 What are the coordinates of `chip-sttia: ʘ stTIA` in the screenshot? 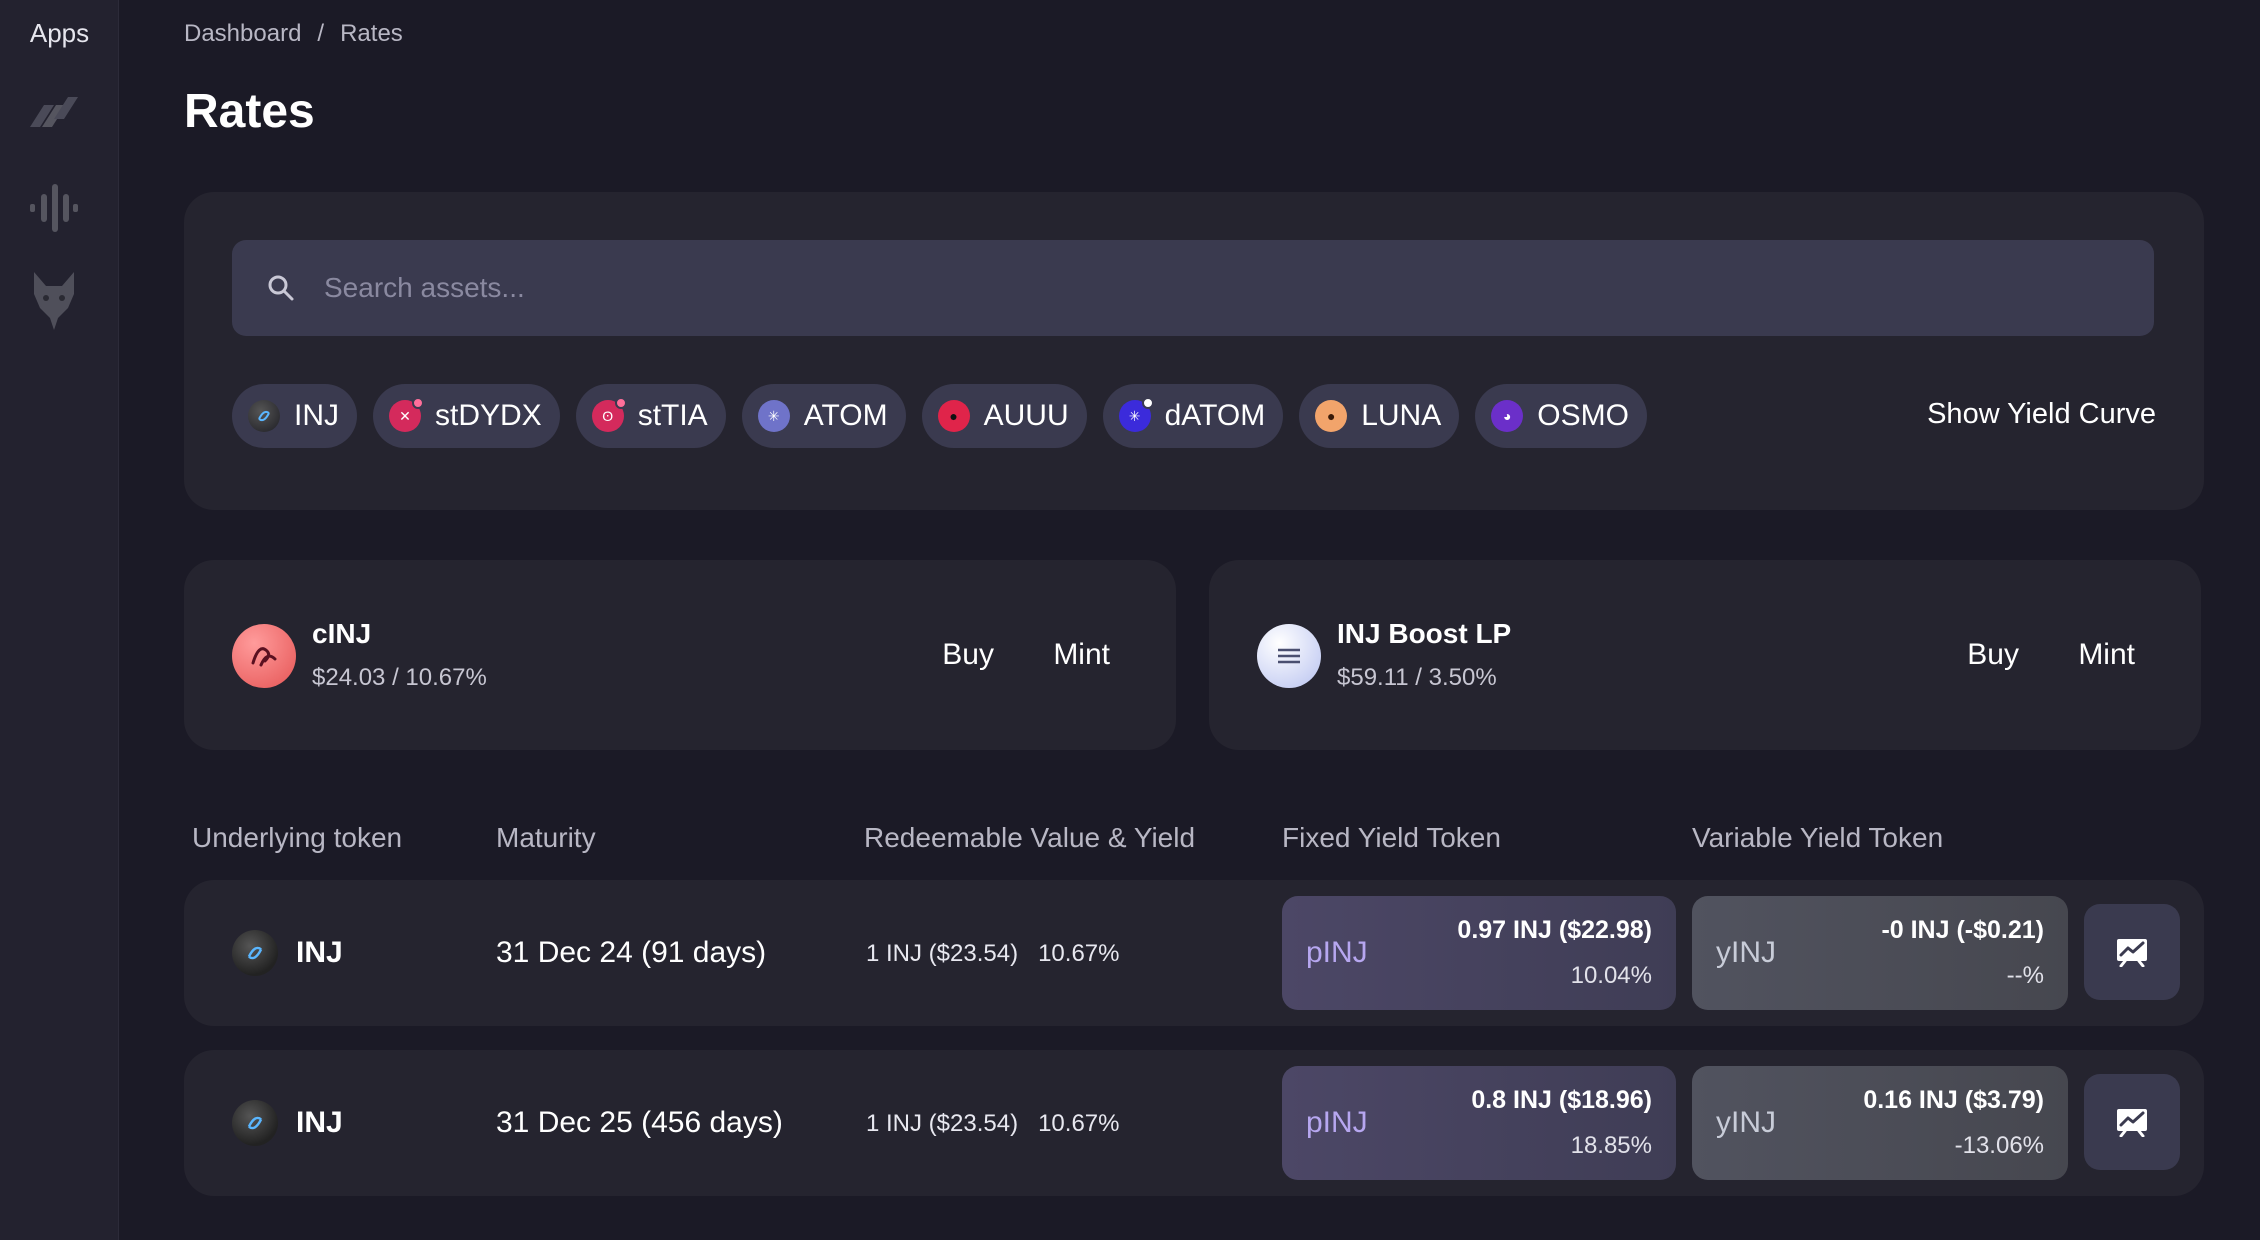 It's located at (650, 416).